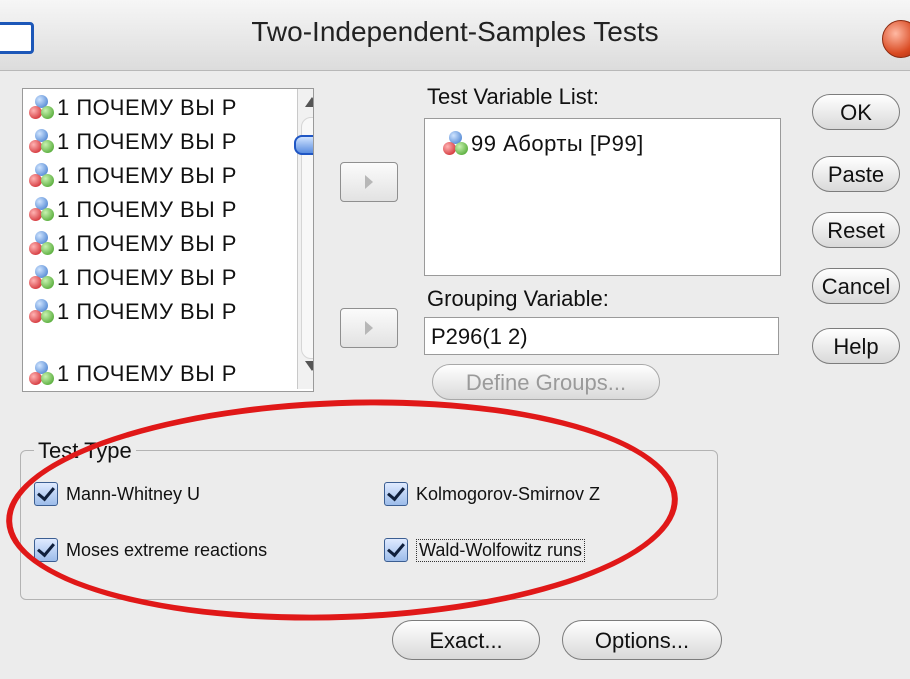  I want to click on title-bar: Two-Independent-Samples Tests, so click(455, 35).